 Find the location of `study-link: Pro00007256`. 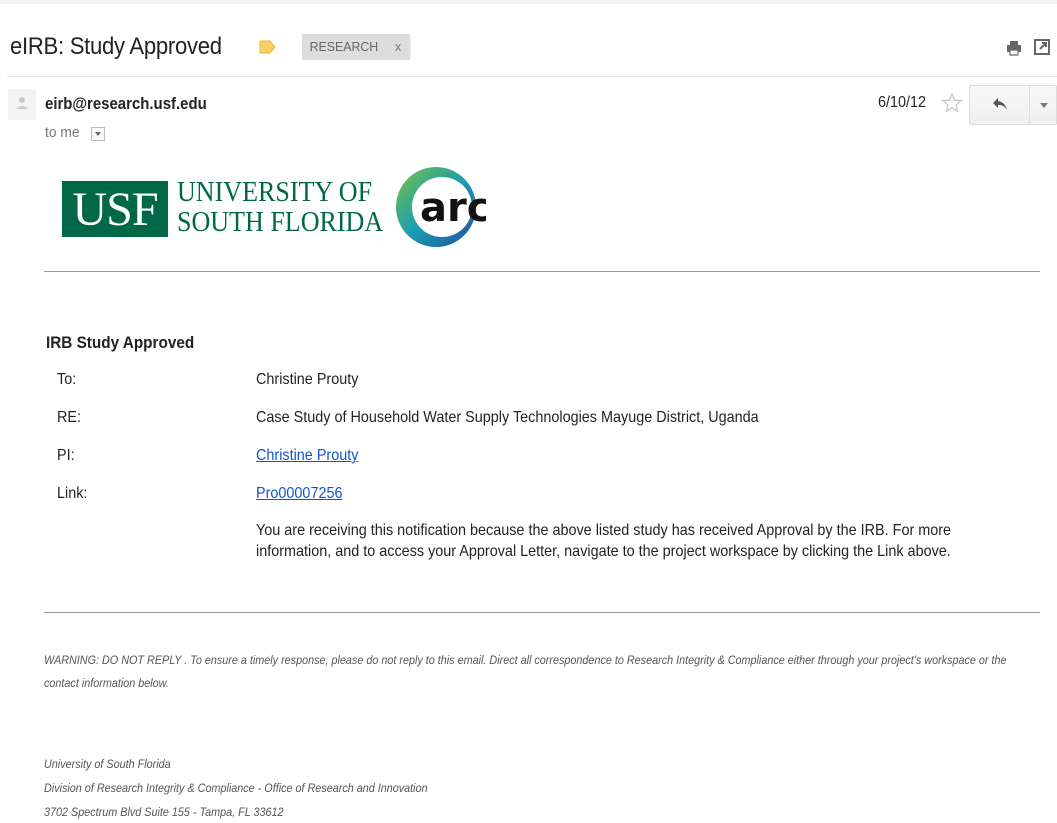

study-link: Pro00007256 is located at coordinates (299, 494).